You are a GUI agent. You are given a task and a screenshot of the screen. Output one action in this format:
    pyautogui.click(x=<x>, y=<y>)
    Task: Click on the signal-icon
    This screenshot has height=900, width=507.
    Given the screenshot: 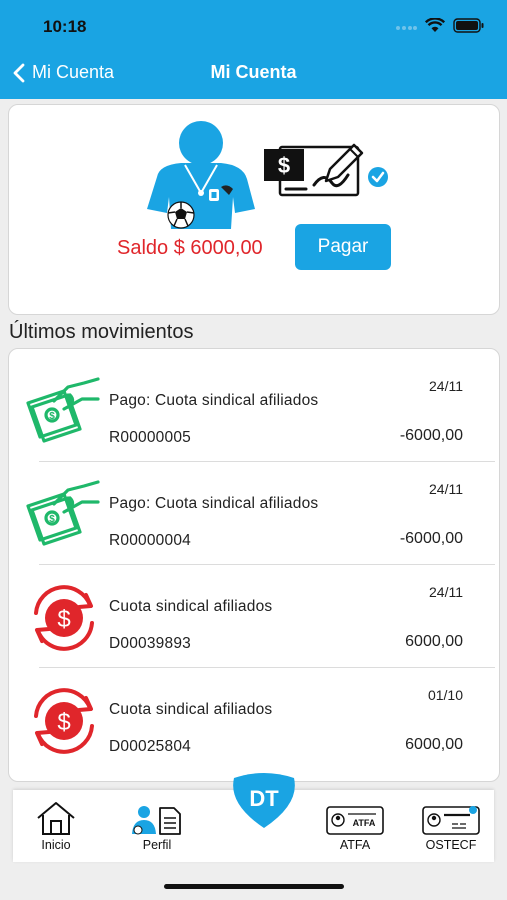 What is the action you would take?
    pyautogui.click(x=406, y=27)
    